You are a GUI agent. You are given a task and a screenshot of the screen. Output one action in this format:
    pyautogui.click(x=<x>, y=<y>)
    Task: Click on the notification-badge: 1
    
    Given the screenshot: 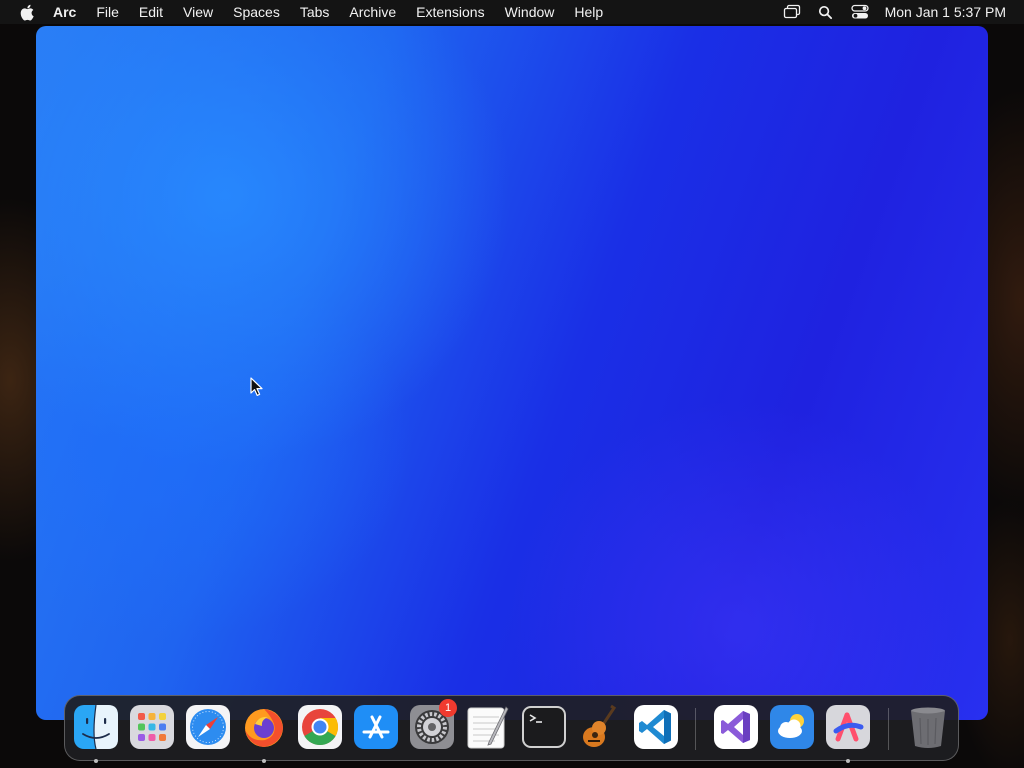 What is the action you would take?
    pyautogui.click(x=448, y=708)
    